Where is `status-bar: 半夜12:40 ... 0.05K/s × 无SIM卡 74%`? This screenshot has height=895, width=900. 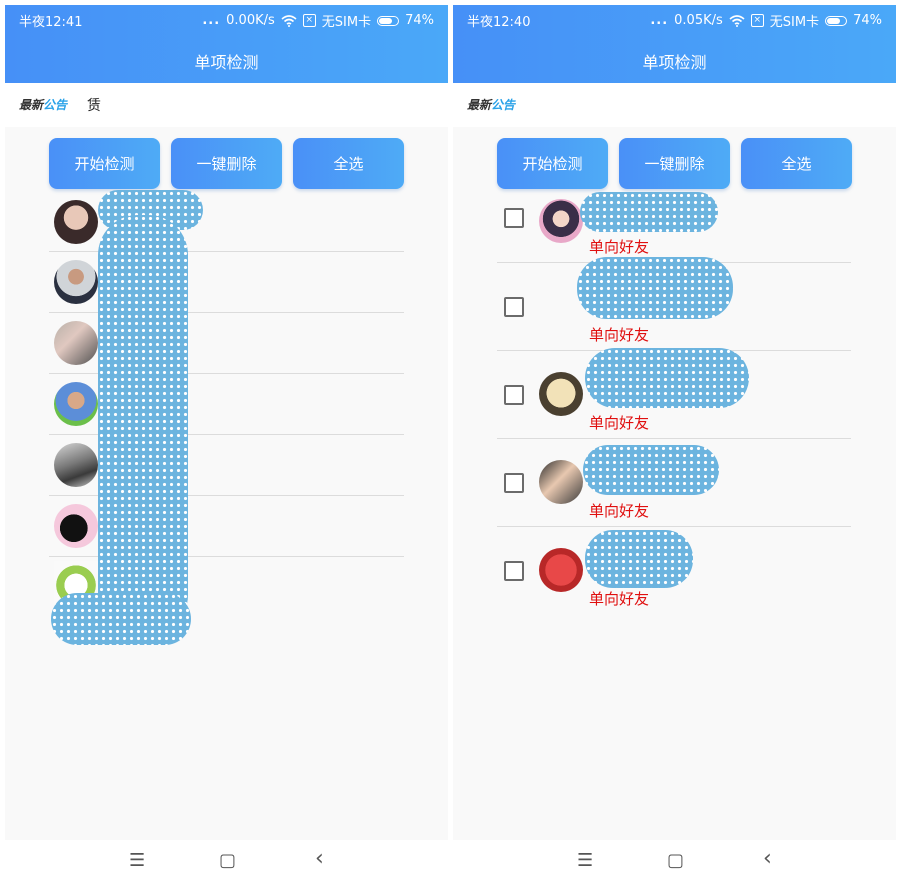 status-bar: 半夜12:40 ... 0.05K/s × 无SIM卡 74% is located at coordinates (674, 19).